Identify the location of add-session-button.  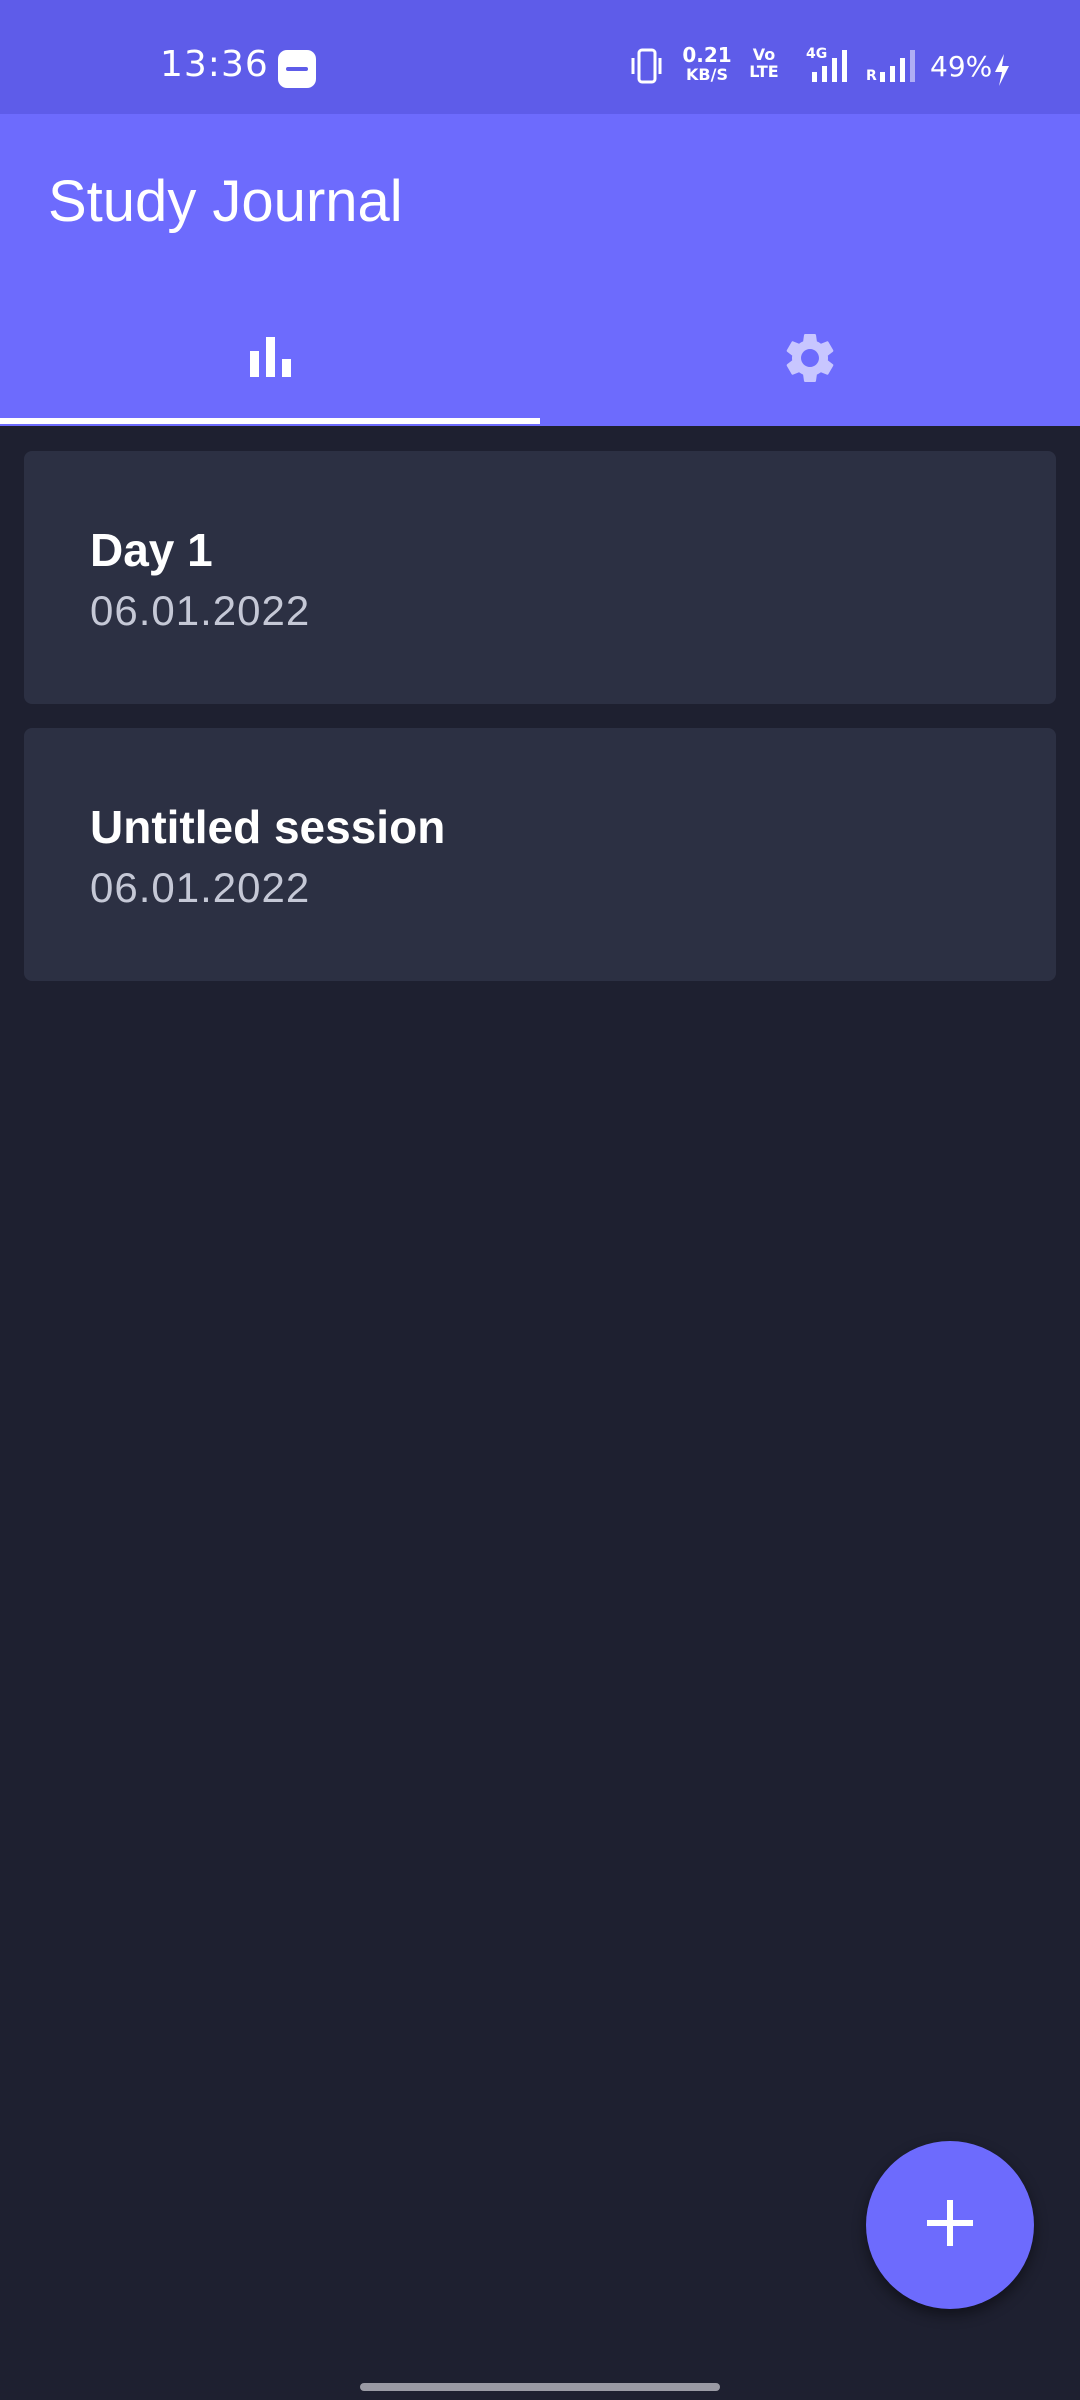
(950, 2225).